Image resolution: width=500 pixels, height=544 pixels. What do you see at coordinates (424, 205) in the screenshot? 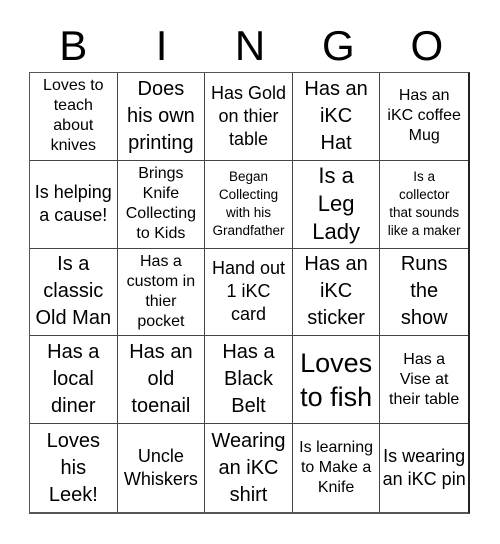
I see `bingo-cell: Is a collector that sounds like a maker` at bounding box center [424, 205].